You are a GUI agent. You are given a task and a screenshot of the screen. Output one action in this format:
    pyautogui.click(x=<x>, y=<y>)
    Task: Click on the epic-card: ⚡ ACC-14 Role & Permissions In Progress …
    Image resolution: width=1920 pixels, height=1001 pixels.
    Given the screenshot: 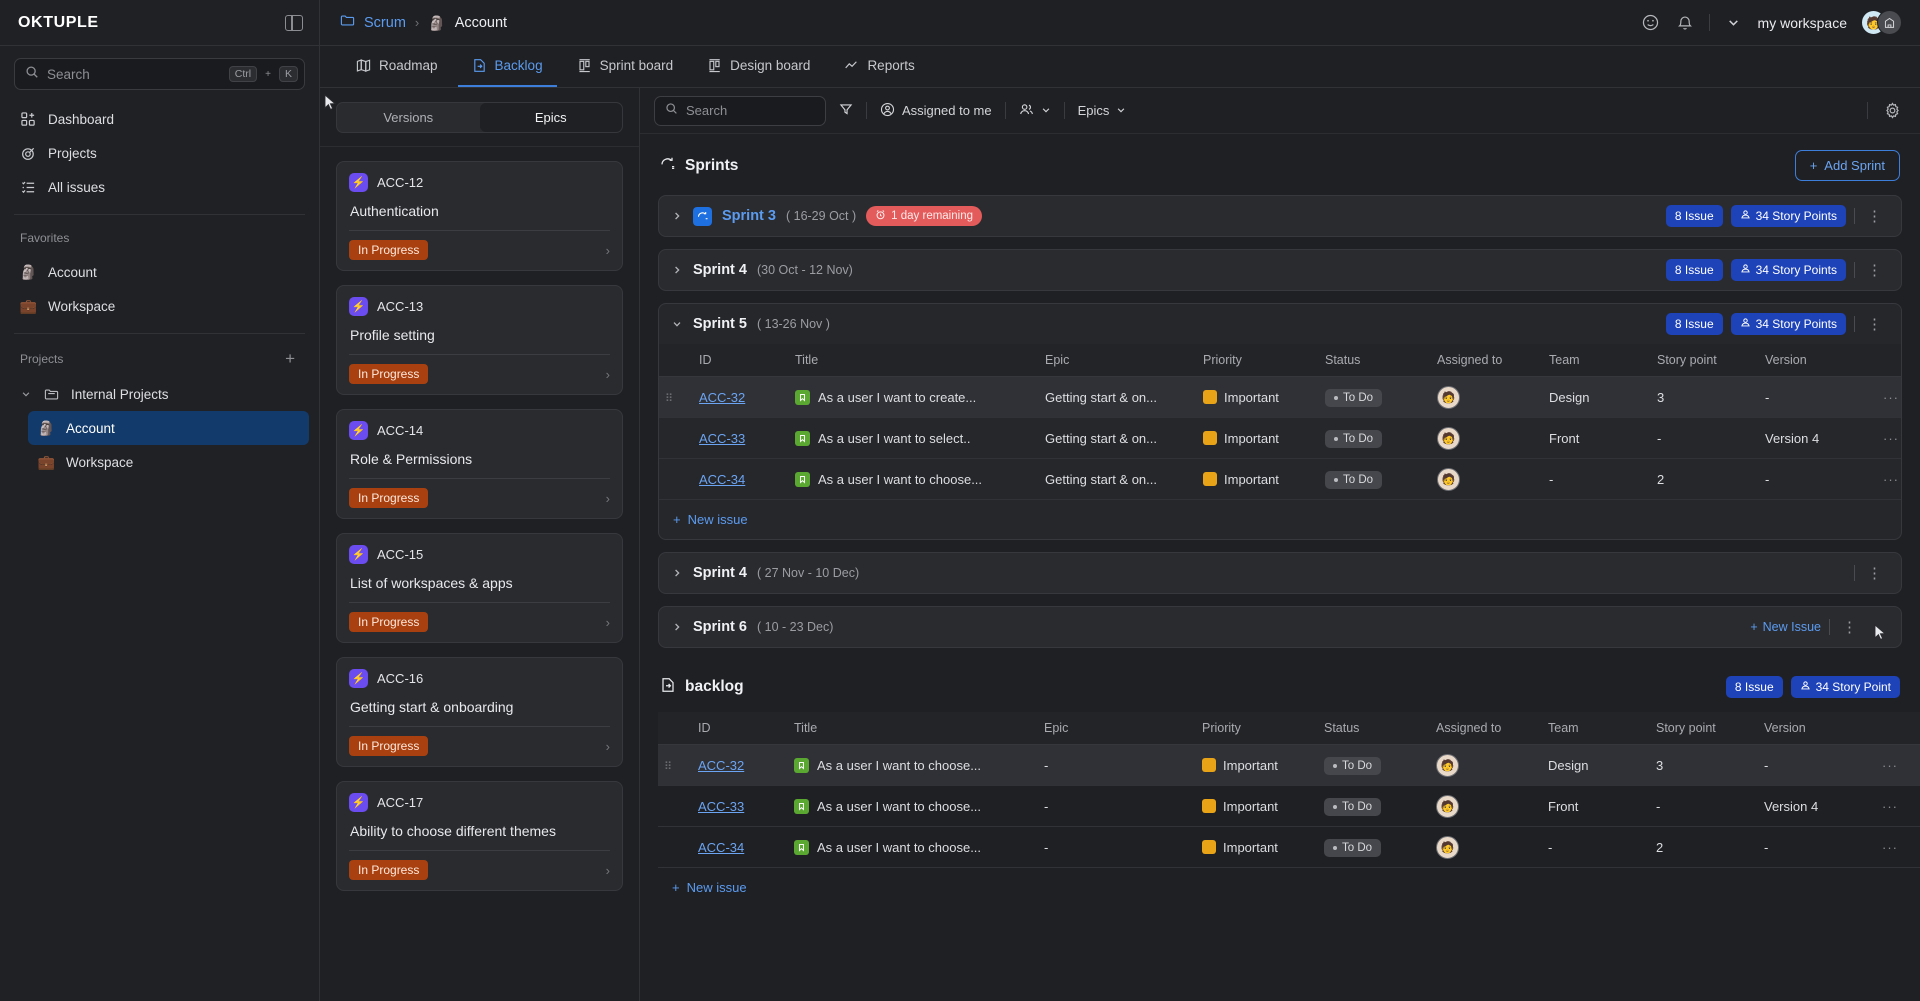 What is the action you would take?
    pyautogui.click(x=479, y=464)
    